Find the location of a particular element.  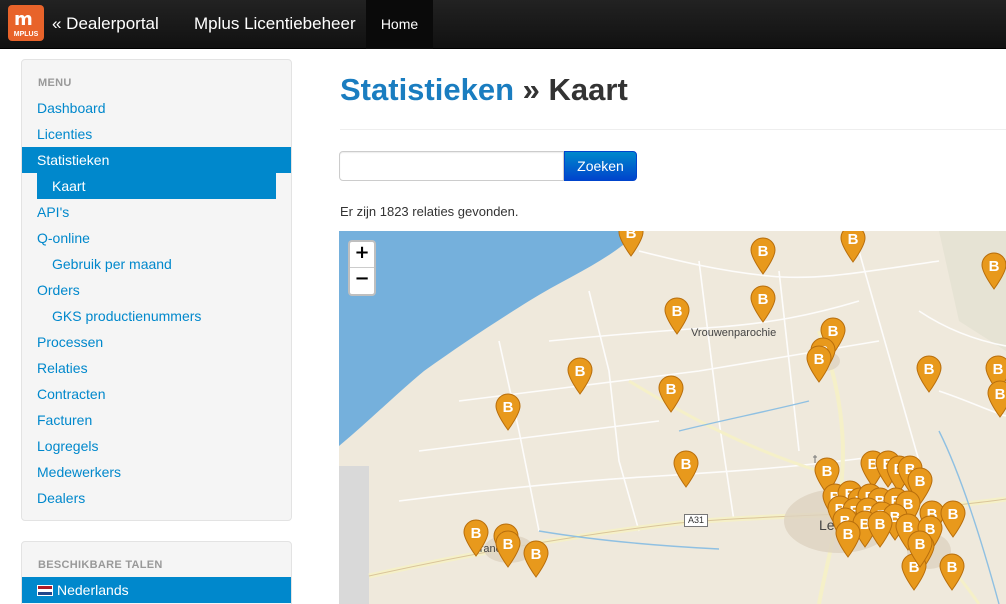

language-nederlands: Nederlands is located at coordinates (156, 590).